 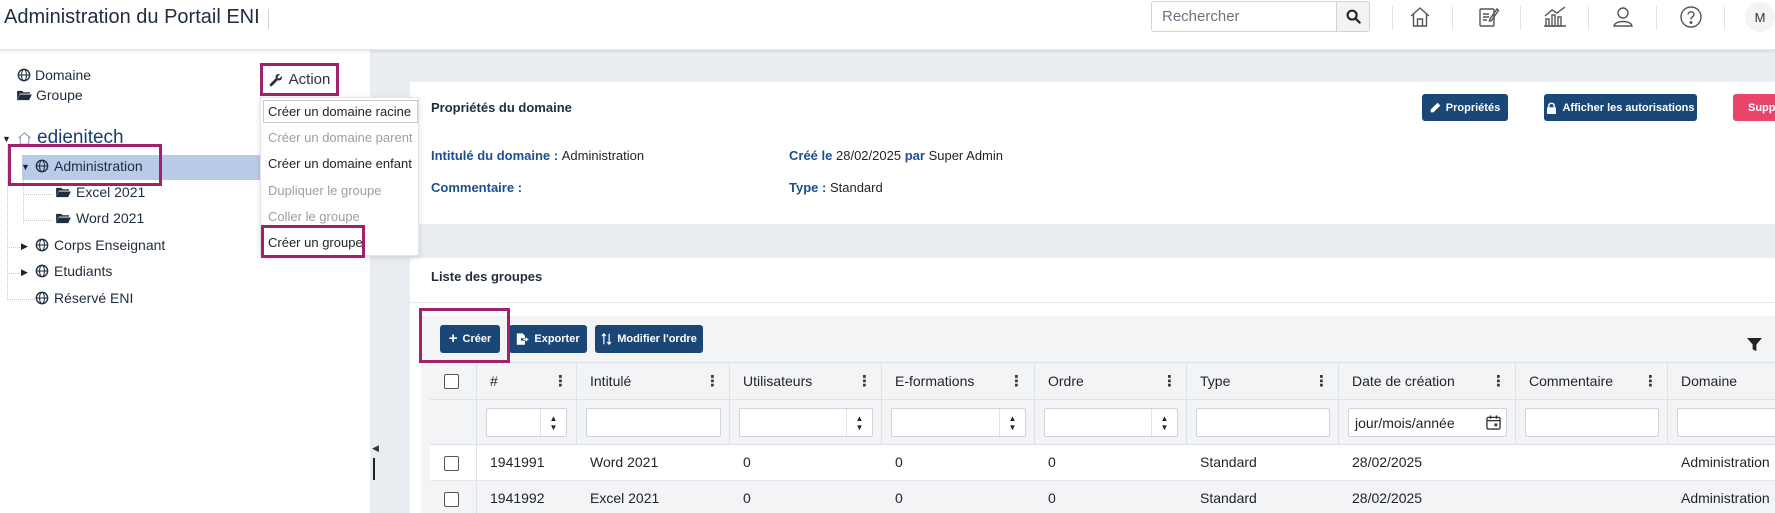 What do you see at coordinates (806, 422) in the screenshot?
I see `users-filter-input: ▲ ▼` at bounding box center [806, 422].